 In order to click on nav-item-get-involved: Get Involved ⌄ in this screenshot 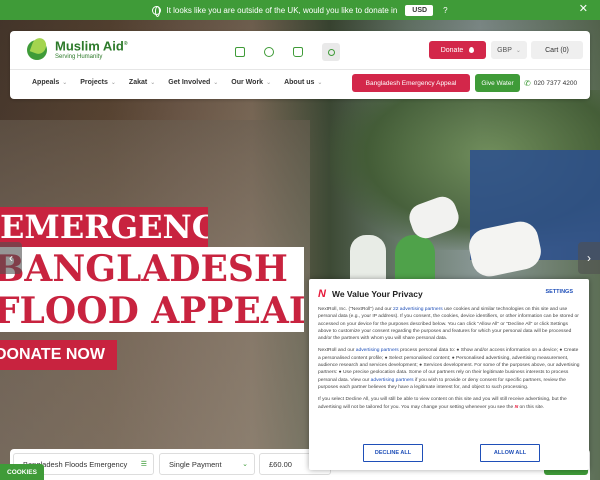, I will do `click(193, 82)`.